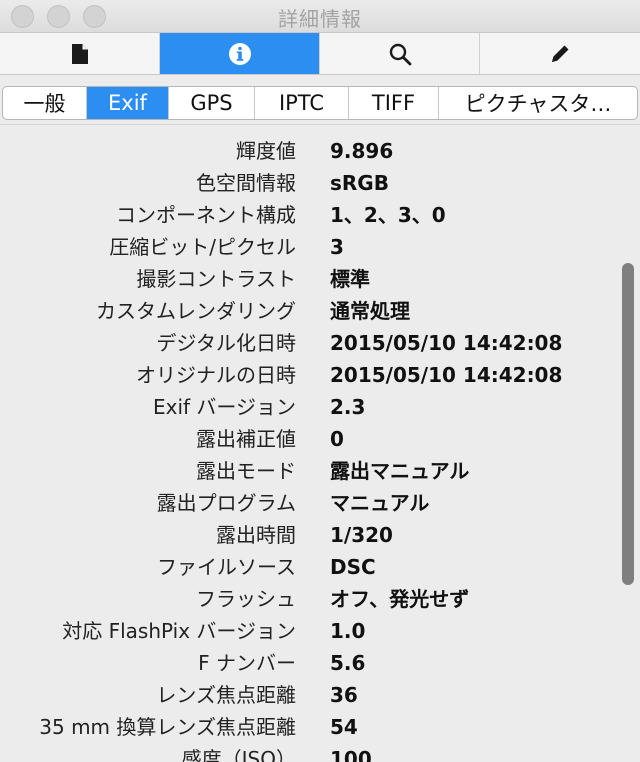 The height and width of the screenshot is (762, 640). What do you see at coordinates (310, 471) in the screenshot?
I see `exif-row: 露出モード 露出マニュアル` at bounding box center [310, 471].